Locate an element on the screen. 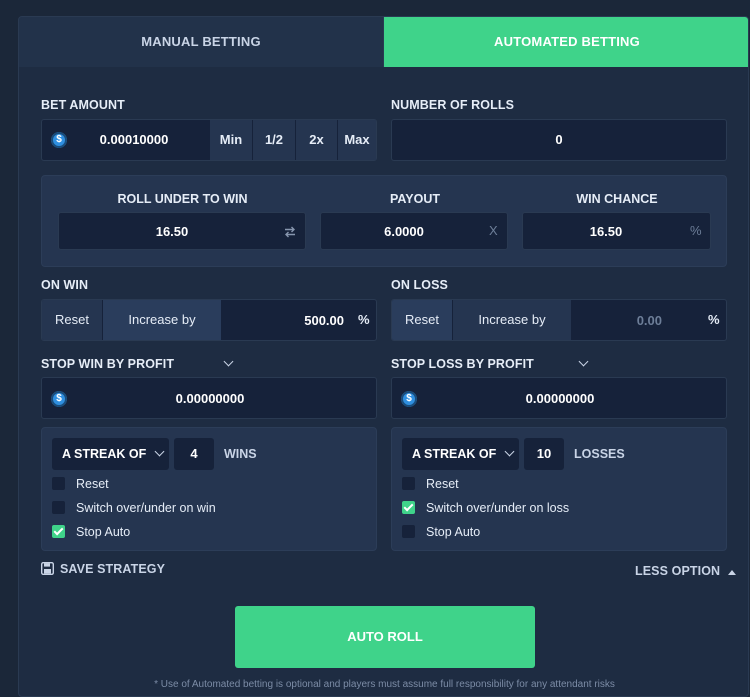 This screenshot has height=697, width=750. loss-option-stop-auto-label: Stop Auto is located at coordinates (453, 532).